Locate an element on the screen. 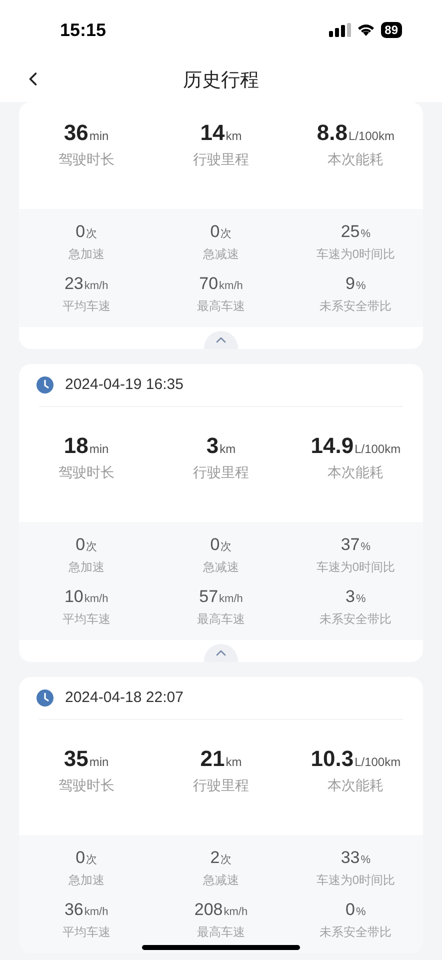 The image size is (442, 960). stat-value: 14km is located at coordinates (221, 133).